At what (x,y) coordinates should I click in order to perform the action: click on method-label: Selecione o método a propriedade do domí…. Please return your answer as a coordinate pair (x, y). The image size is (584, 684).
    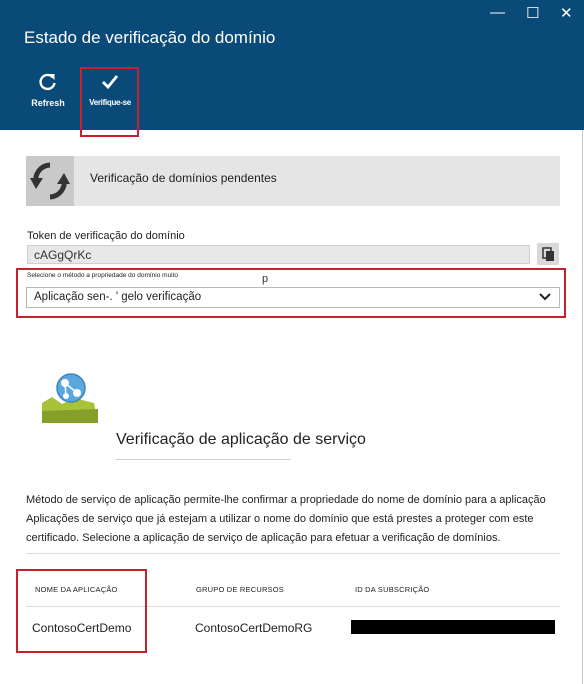
    Looking at the image, I should click on (103, 275).